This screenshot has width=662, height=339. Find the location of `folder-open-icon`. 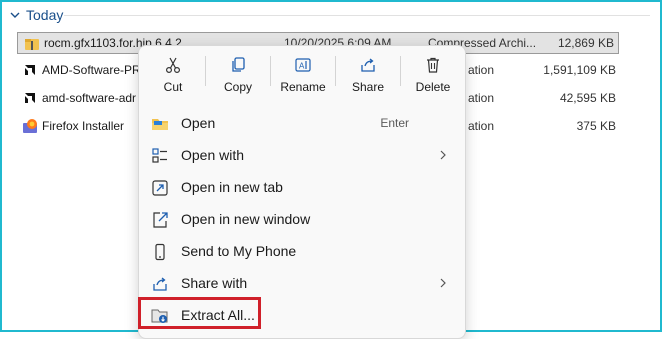

folder-open-icon is located at coordinates (160, 124).